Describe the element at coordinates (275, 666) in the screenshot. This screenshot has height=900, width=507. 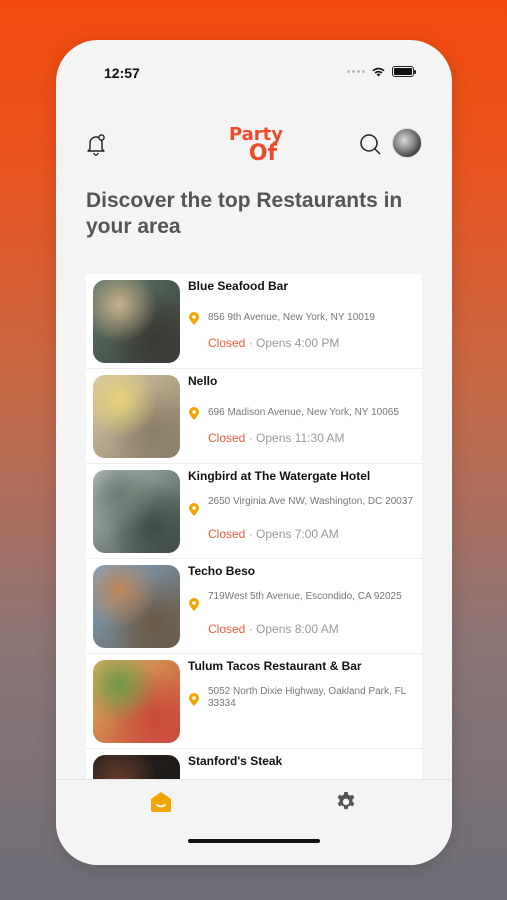
I see `restaurant-name: Tulum Tacos Restaurant & Bar` at that location.